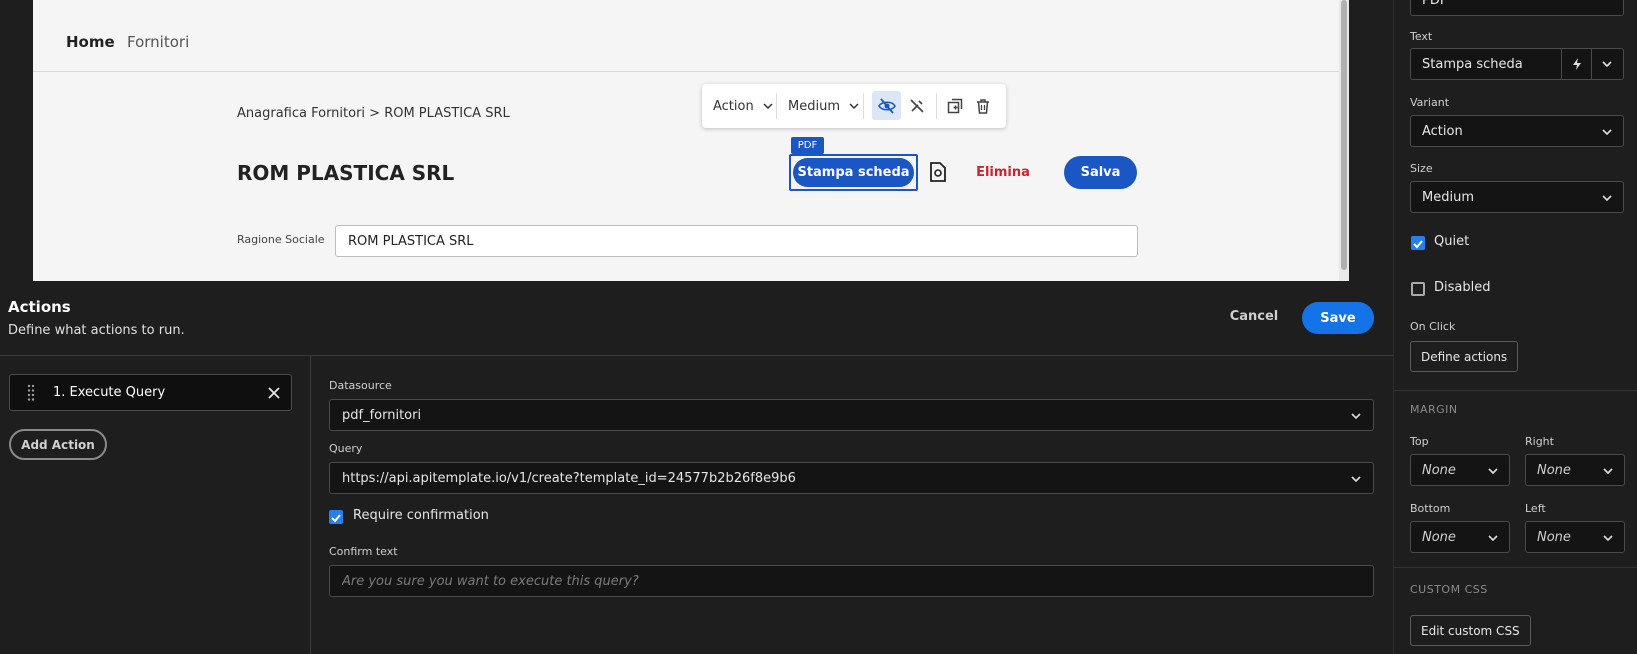 This screenshot has width=1637, height=654. What do you see at coordinates (363, 551) in the screenshot?
I see `confirm-text-label: Confirm text` at bounding box center [363, 551].